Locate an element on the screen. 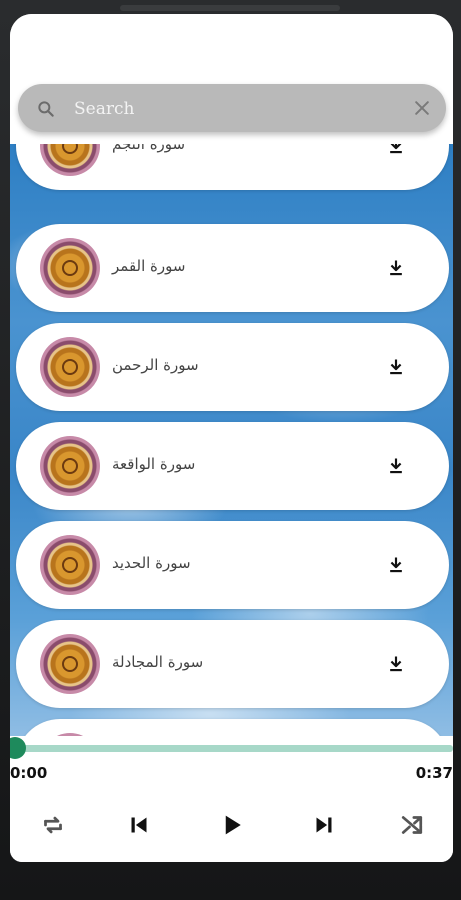 The height and width of the screenshot is (900, 461). surah-name: سورة الرحمن is located at coordinates (155, 365).